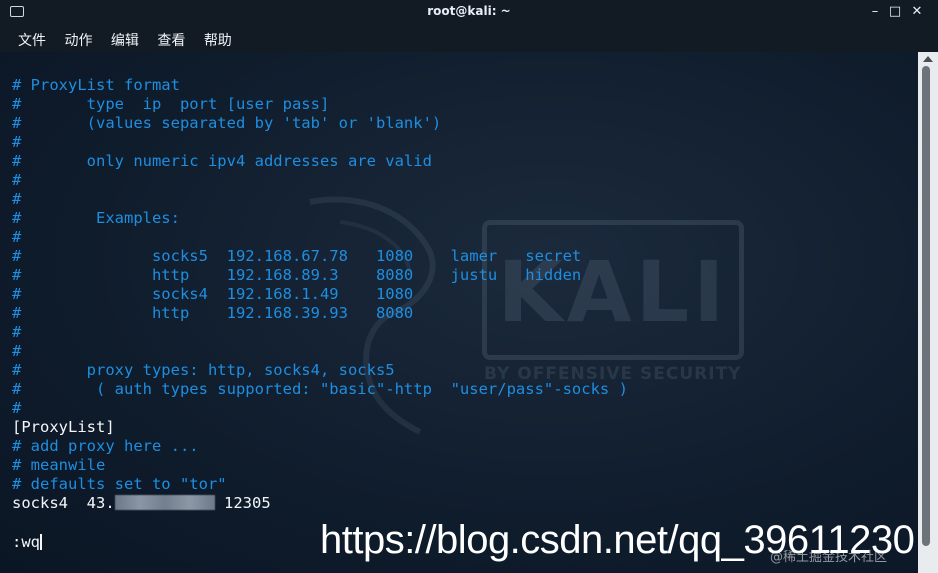 The image size is (938, 573). Describe the element at coordinates (469, 39) in the screenshot. I see `menu-bar: 文件 动作 编辑 查看 帮助` at that location.